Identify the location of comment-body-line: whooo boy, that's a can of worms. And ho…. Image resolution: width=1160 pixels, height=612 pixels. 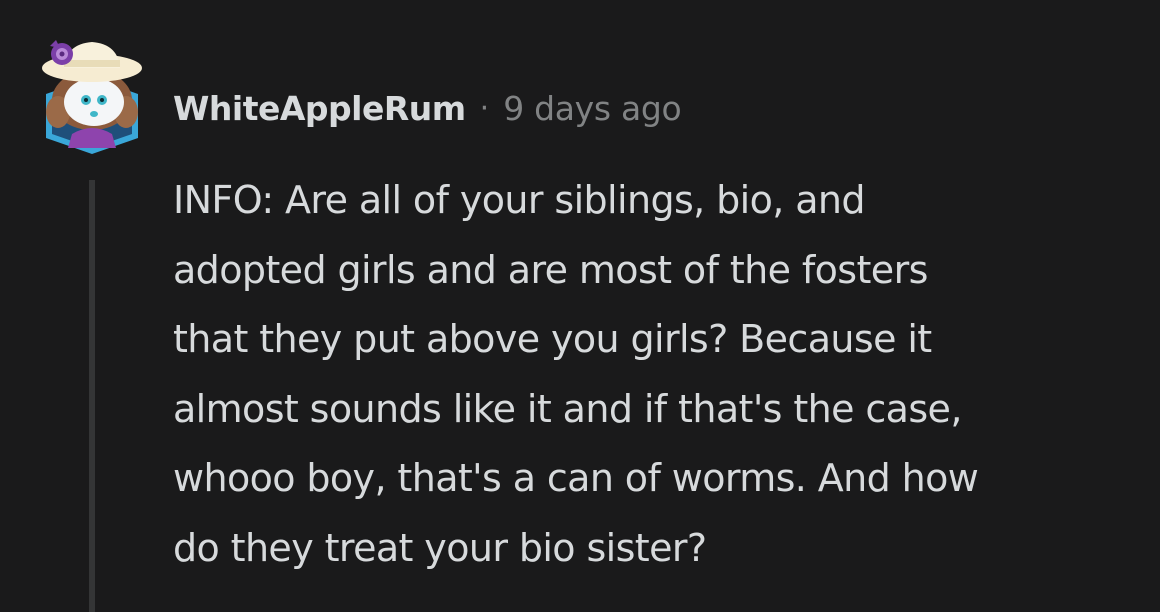
(576, 478).